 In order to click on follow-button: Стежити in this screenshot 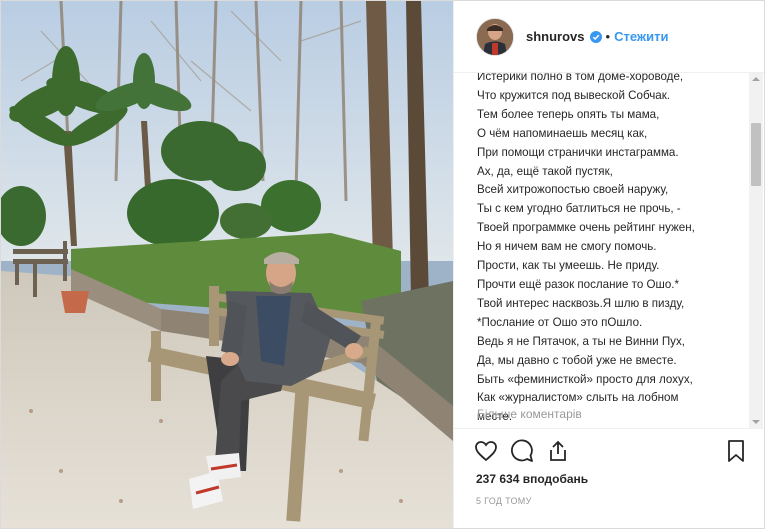, I will do `click(641, 36)`.